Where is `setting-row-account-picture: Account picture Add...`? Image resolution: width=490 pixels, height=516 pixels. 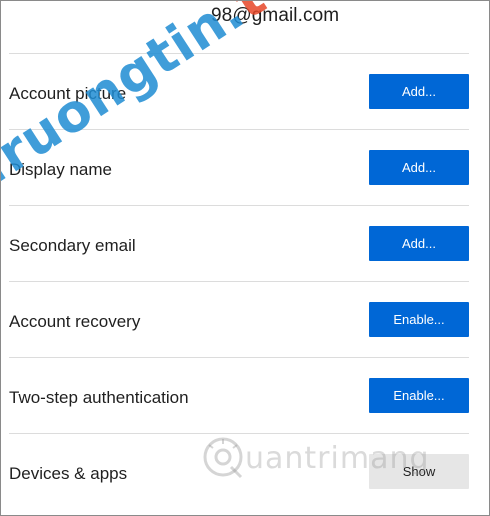
setting-row-account-picture: Account picture Add... is located at coordinates (239, 92).